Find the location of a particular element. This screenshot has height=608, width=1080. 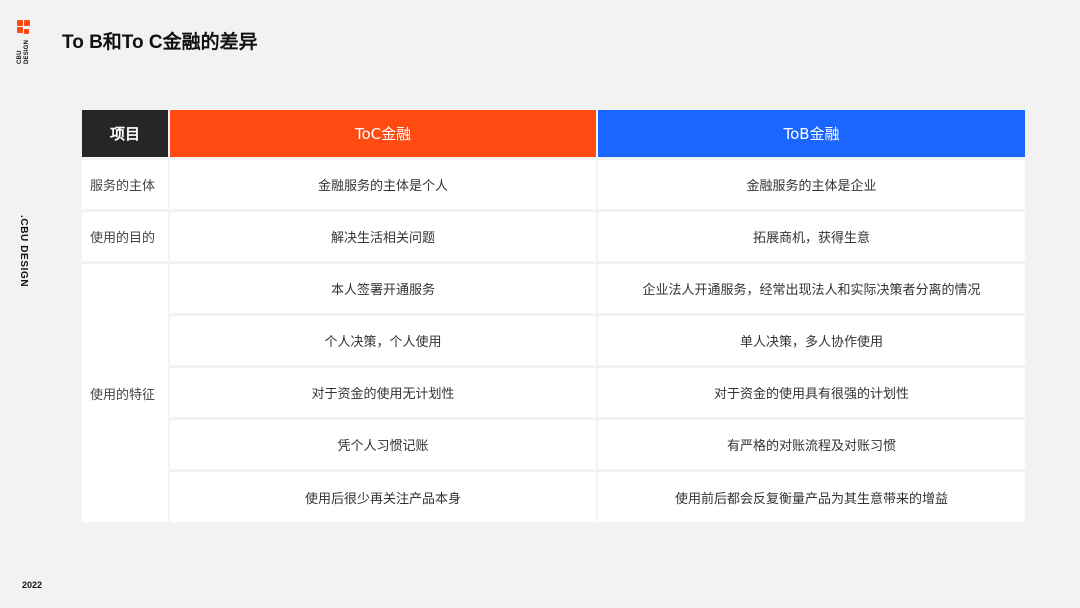

brand-logo: CBU DESIGN is located at coordinates (32, 44).